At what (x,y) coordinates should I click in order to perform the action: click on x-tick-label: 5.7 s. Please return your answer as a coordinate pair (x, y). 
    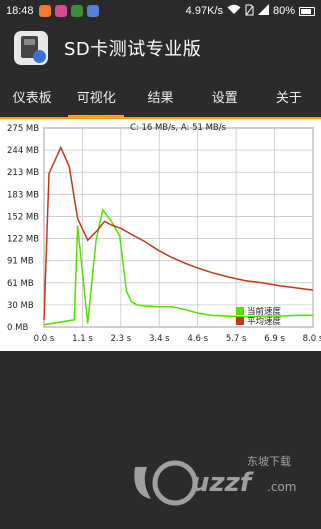
    Looking at the image, I should click on (236, 339).